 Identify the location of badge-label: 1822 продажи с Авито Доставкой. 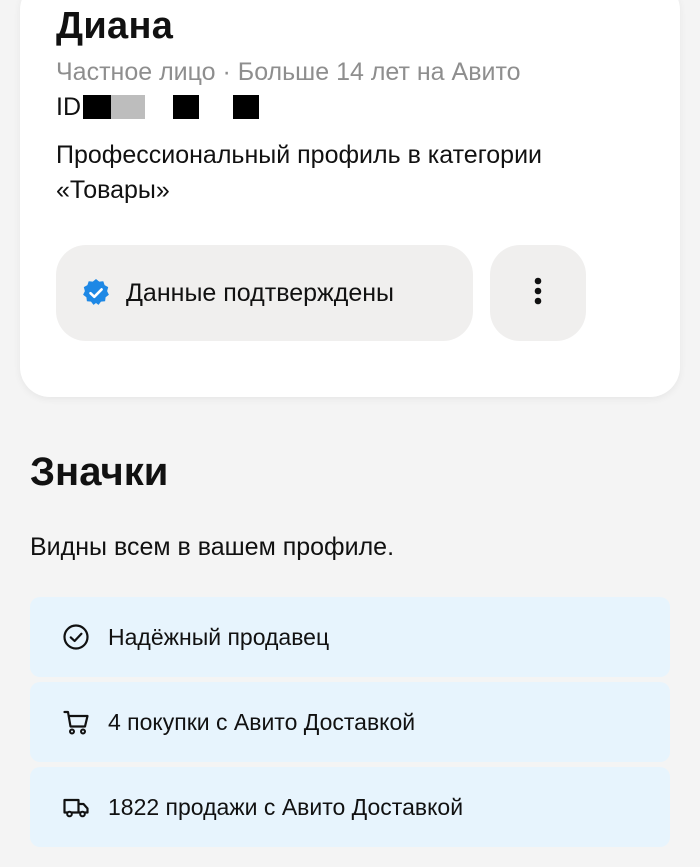
(286, 806).